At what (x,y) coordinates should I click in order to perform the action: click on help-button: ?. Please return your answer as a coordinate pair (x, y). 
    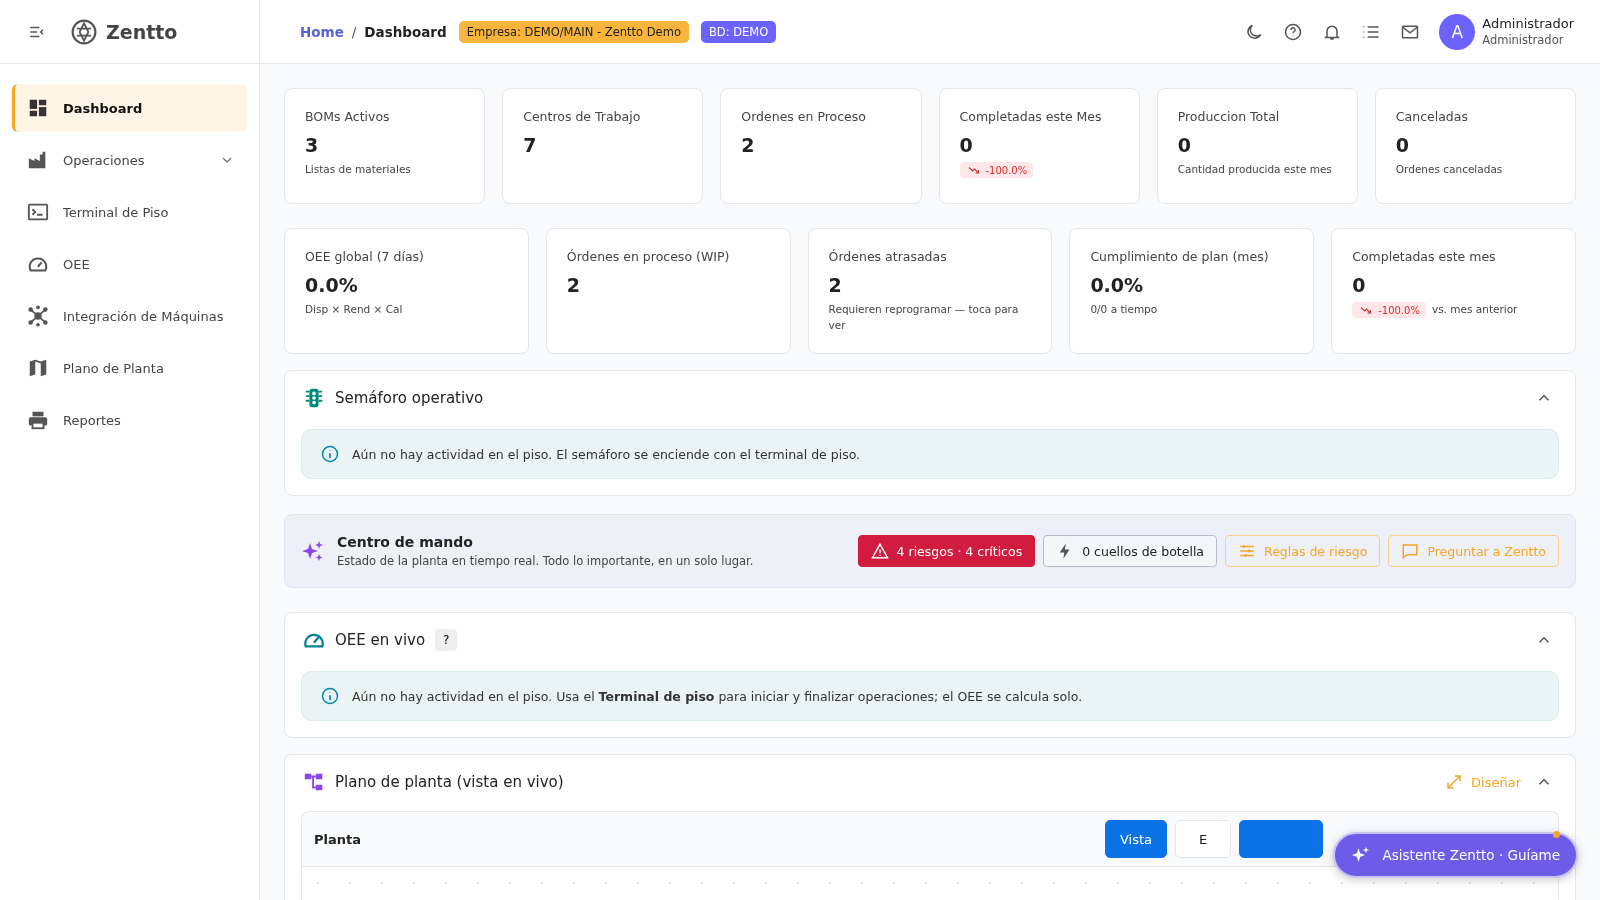
    Looking at the image, I should click on (446, 640).